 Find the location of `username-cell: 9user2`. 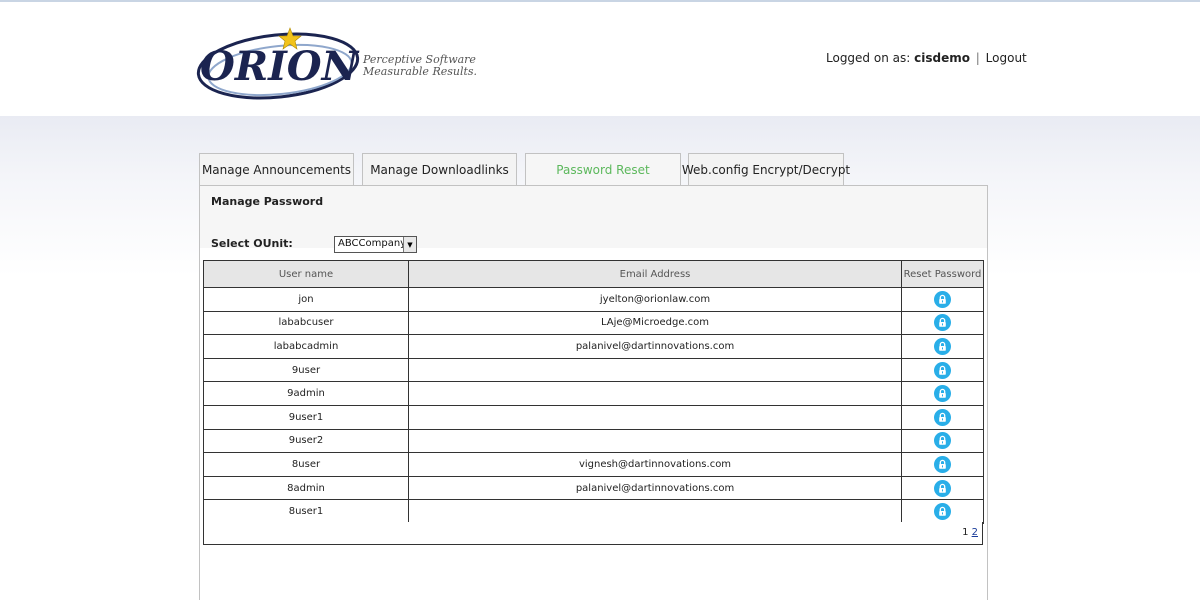

username-cell: 9user2 is located at coordinates (306, 441).